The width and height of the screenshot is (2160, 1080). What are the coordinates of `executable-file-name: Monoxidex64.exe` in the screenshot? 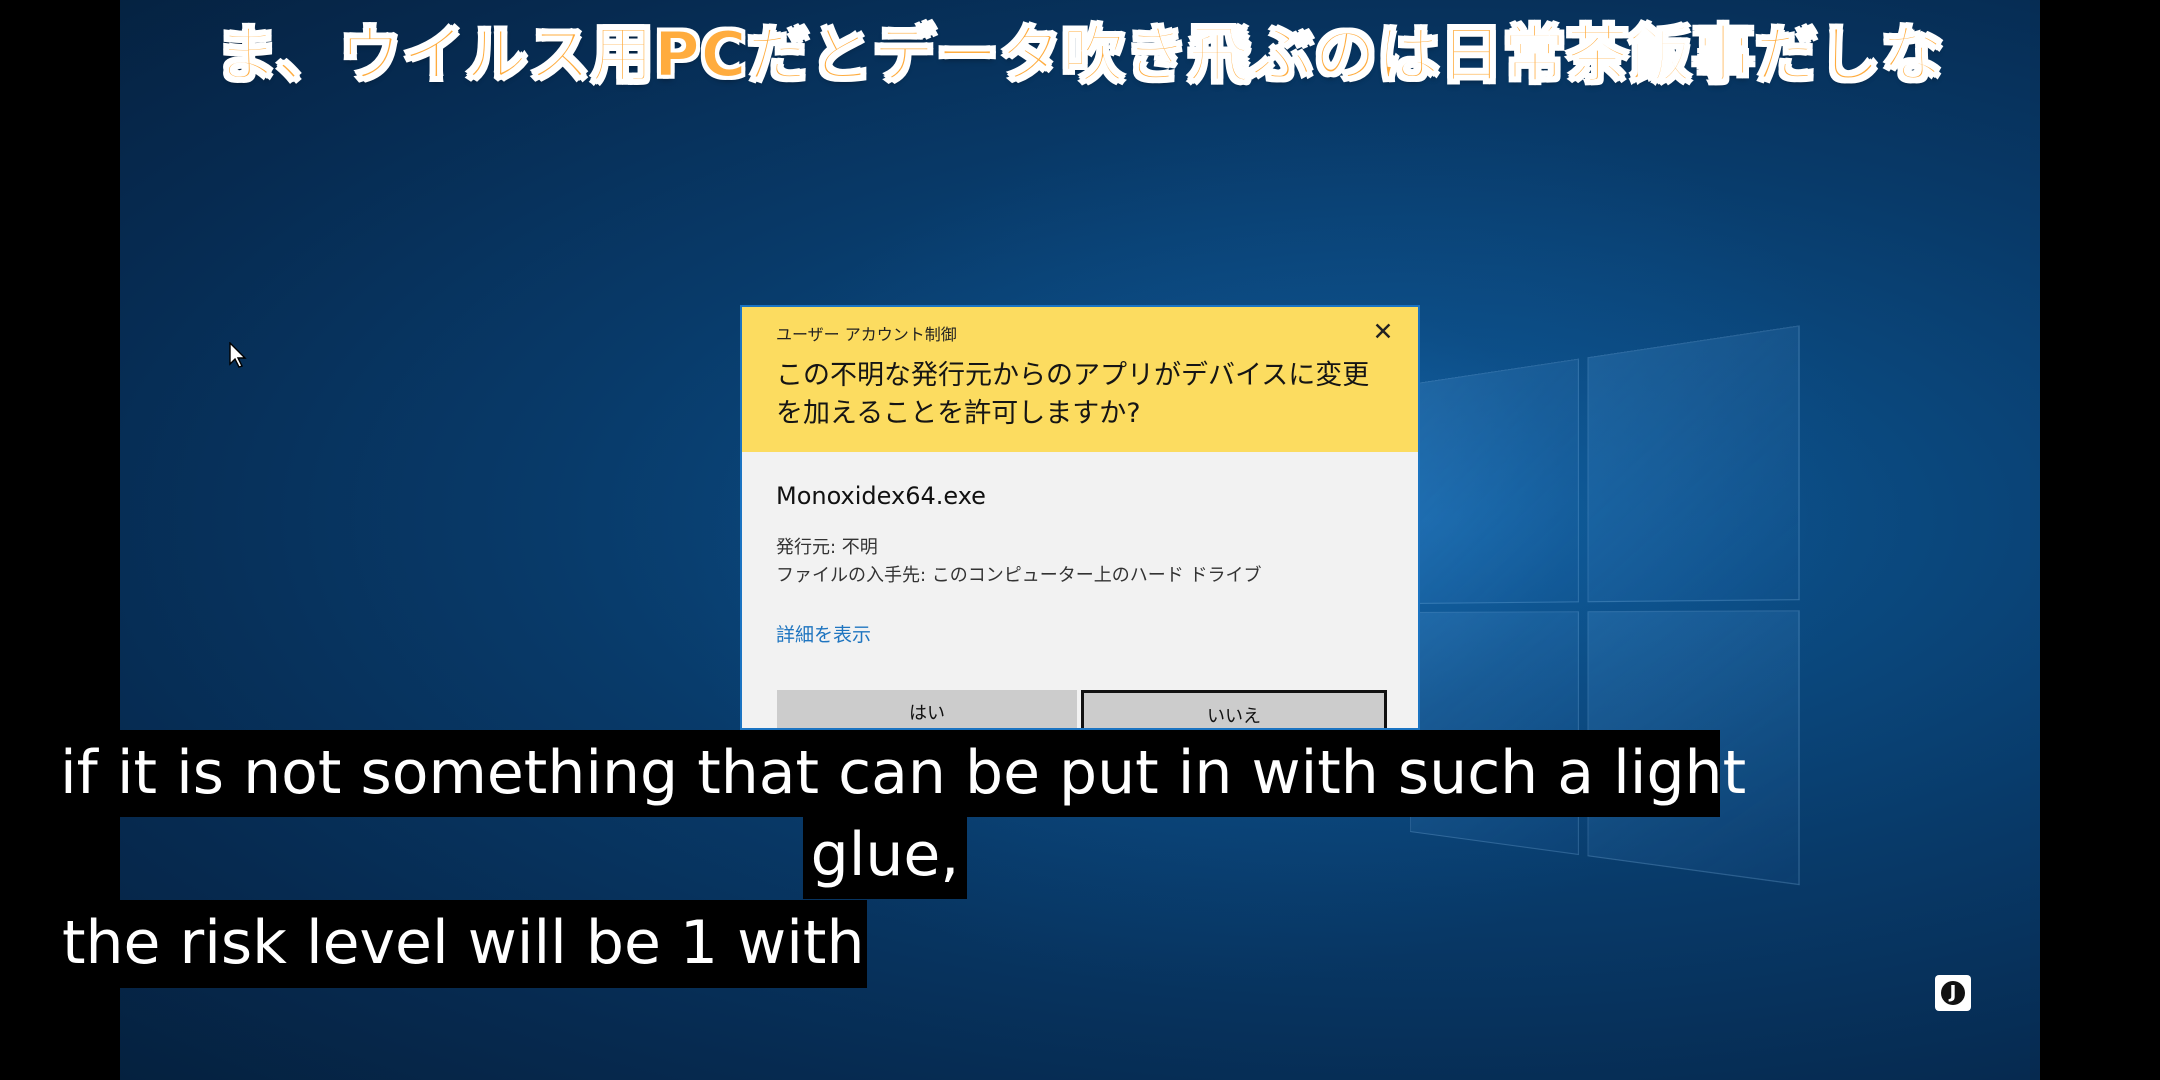 It's located at (881, 496).